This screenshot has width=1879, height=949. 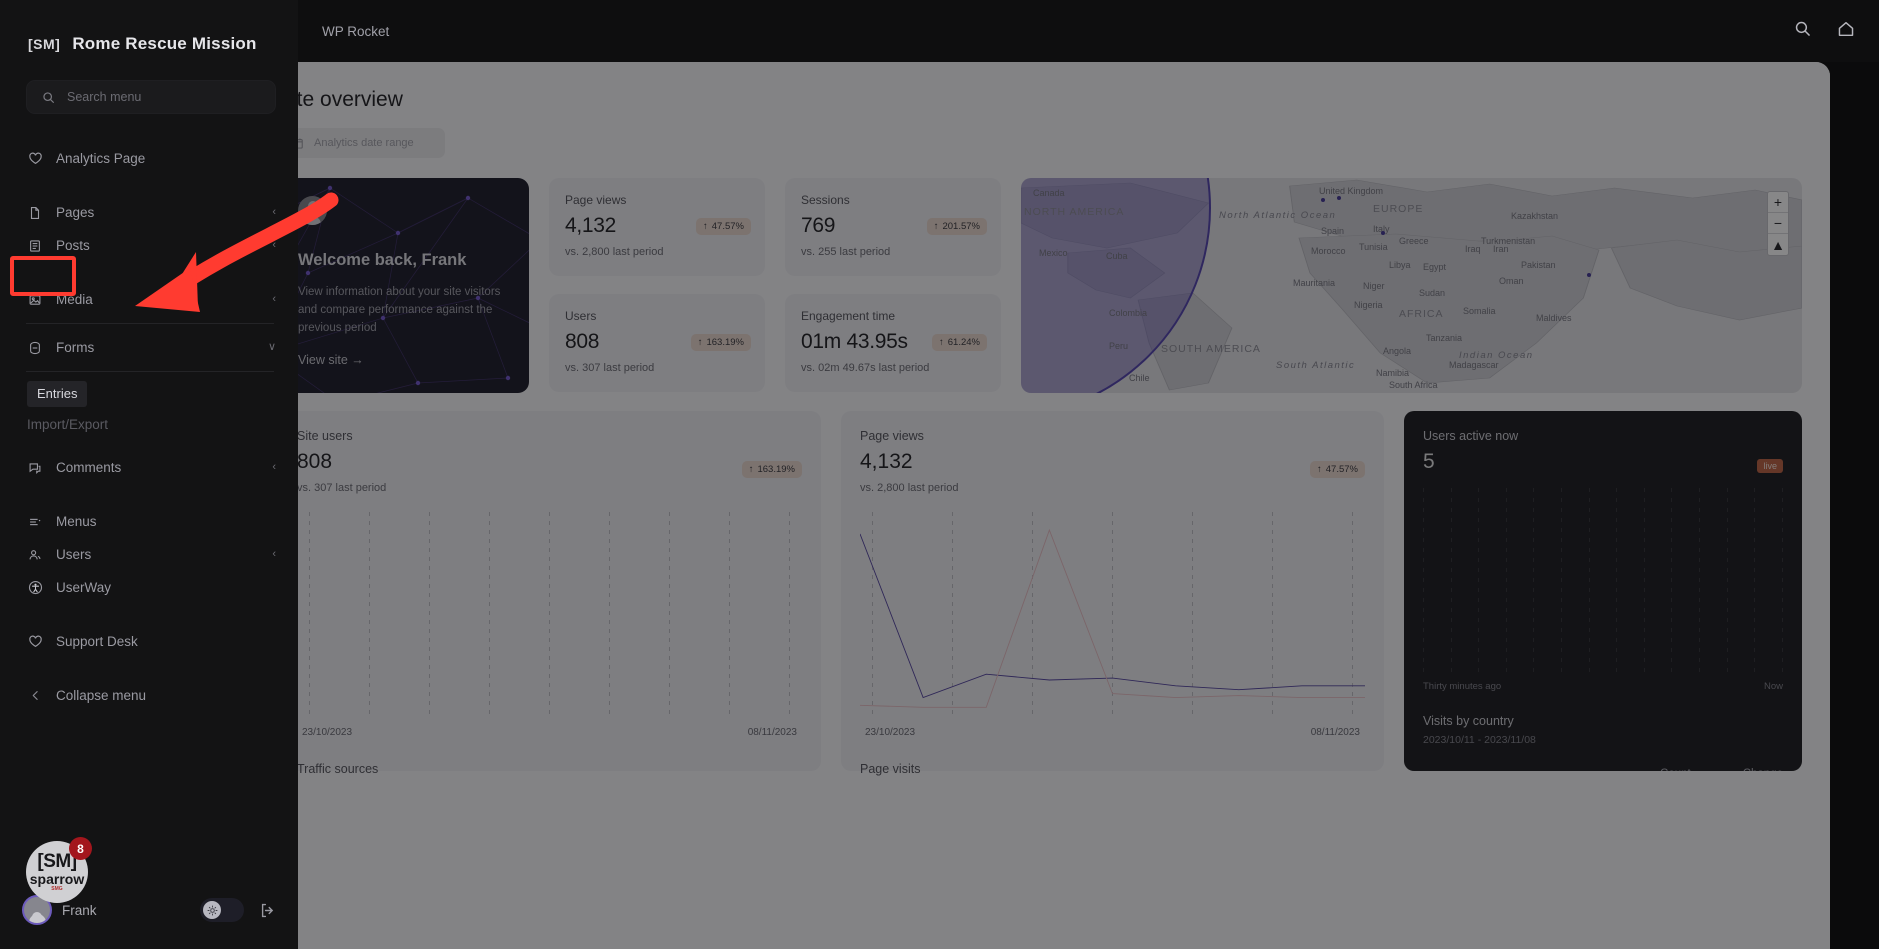 I want to click on search-menu-wrap: Search menu, so click(x=149, y=88).